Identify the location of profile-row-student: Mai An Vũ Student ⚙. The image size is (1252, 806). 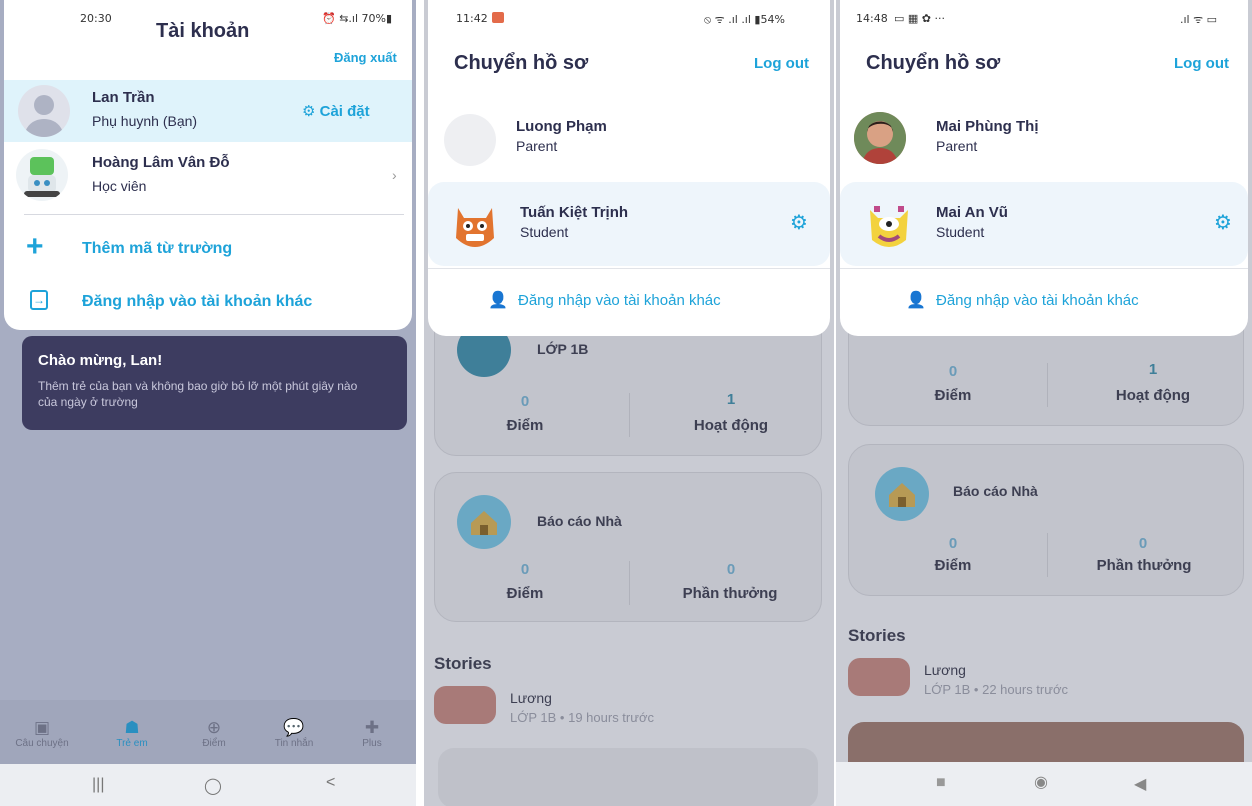
(1044, 224).